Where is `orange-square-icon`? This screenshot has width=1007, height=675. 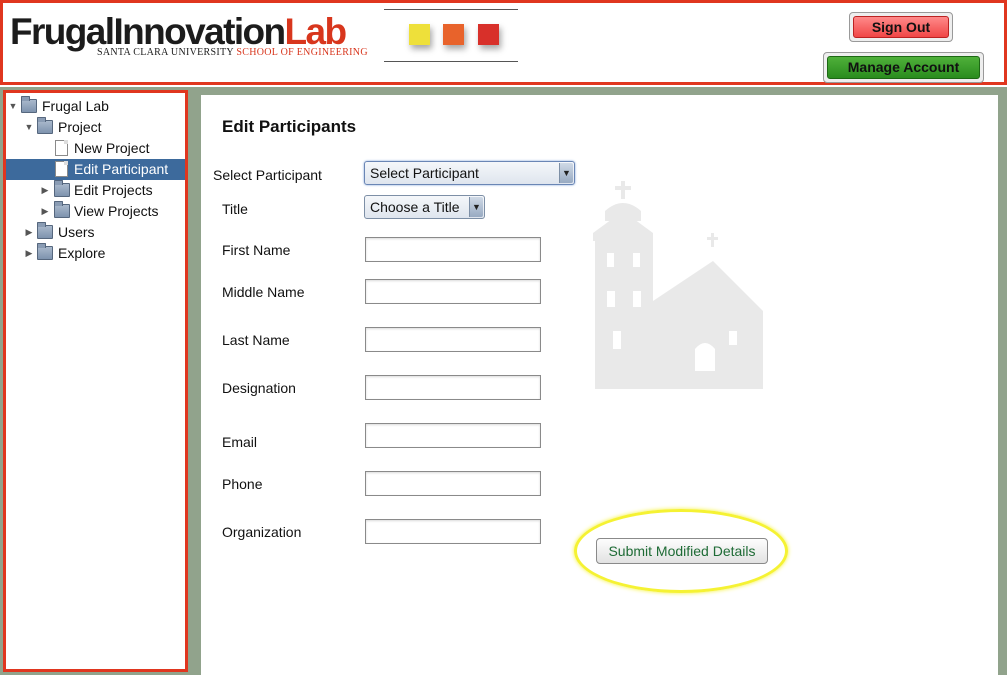
orange-square-icon is located at coordinates (453, 34).